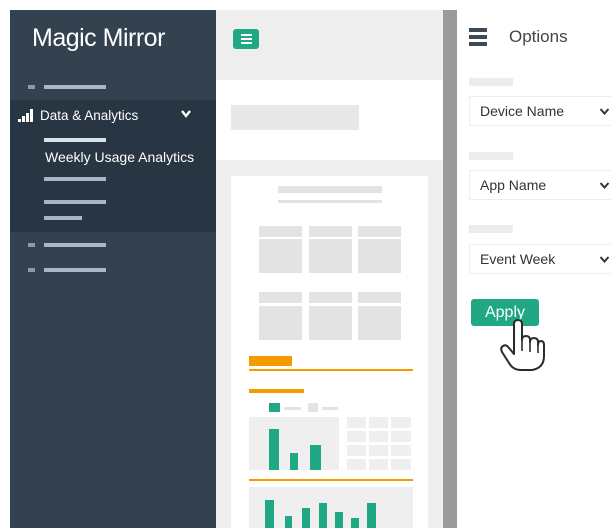 This screenshot has height=528, width=611. What do you see at coordinates (331, 480) in the screenshot?
I see `chart-divider` at bounding box center [331, 480].